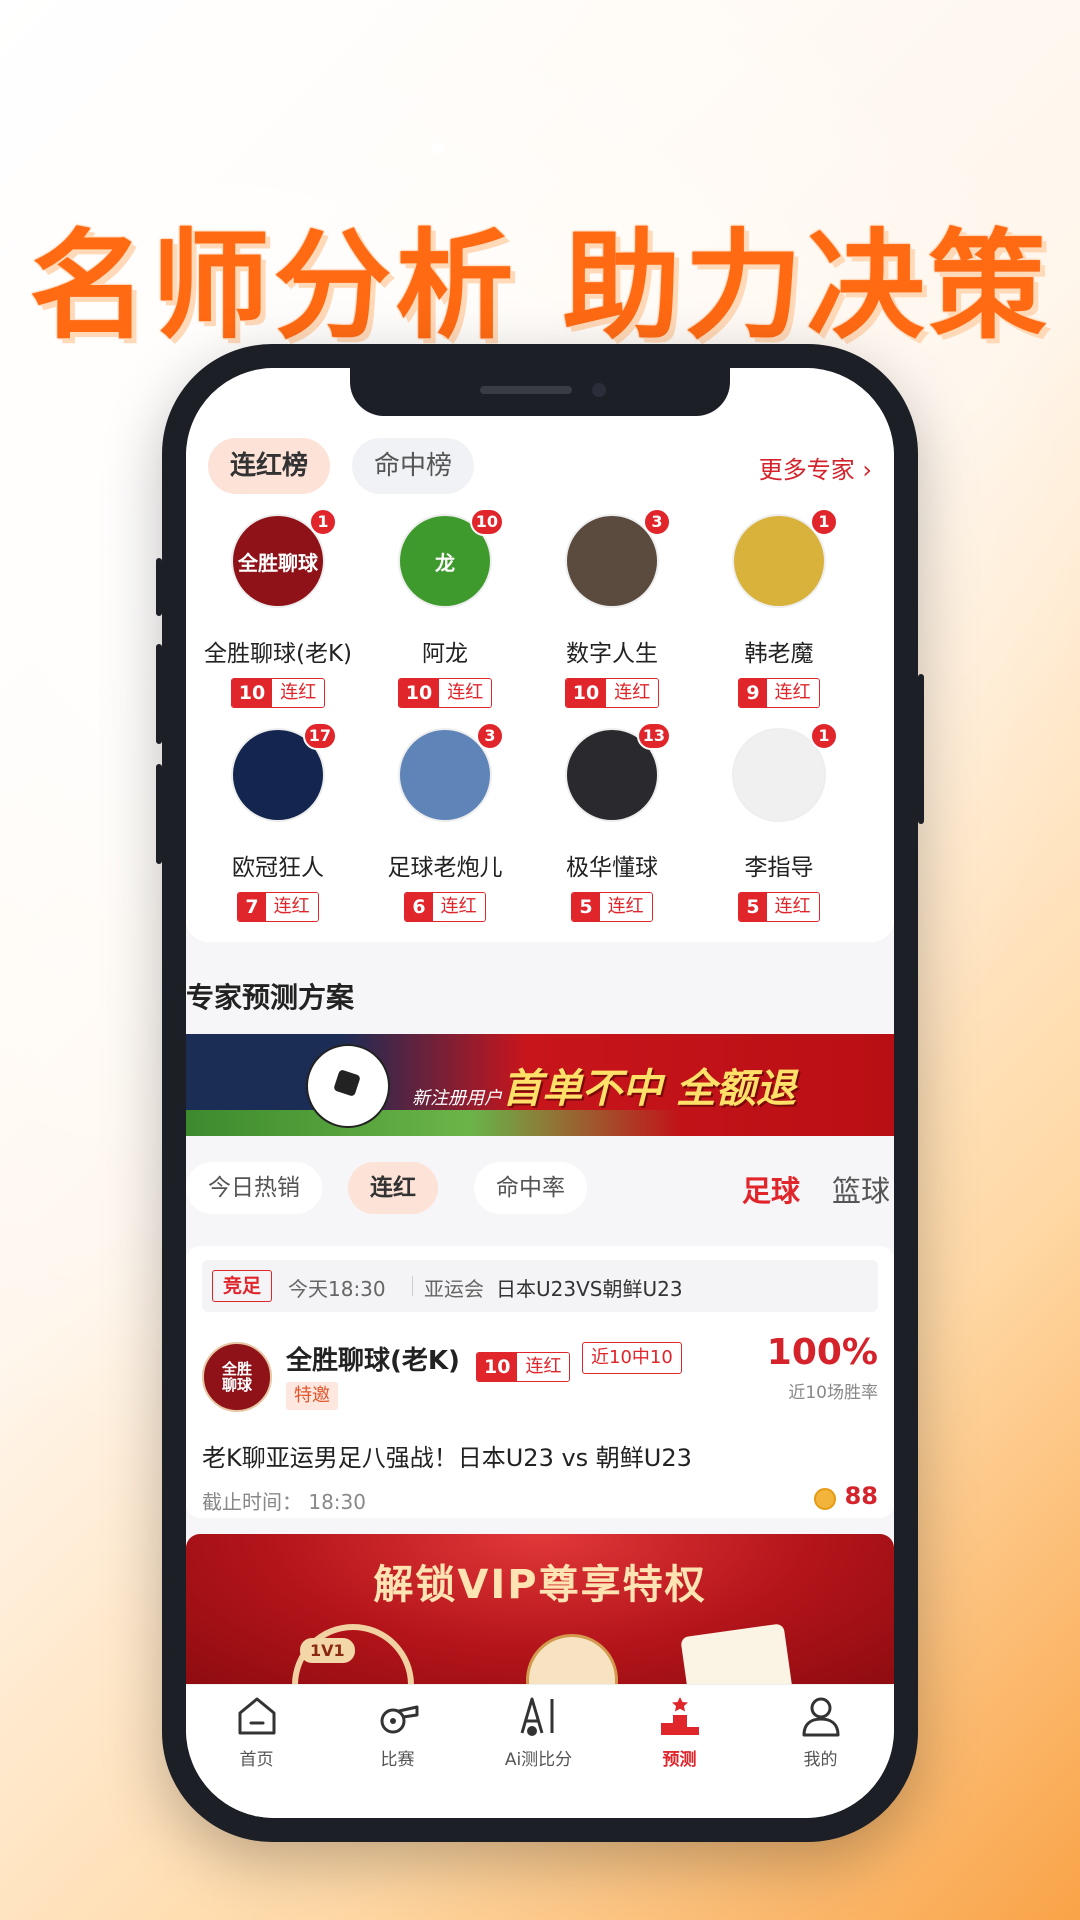 This screenshot has height=1920, width=1080. What do you see at coordinates (278, 654) in the screenshot?
I see `expert-name: 全胜聊球(老K)` at bounding box center [278, 654].